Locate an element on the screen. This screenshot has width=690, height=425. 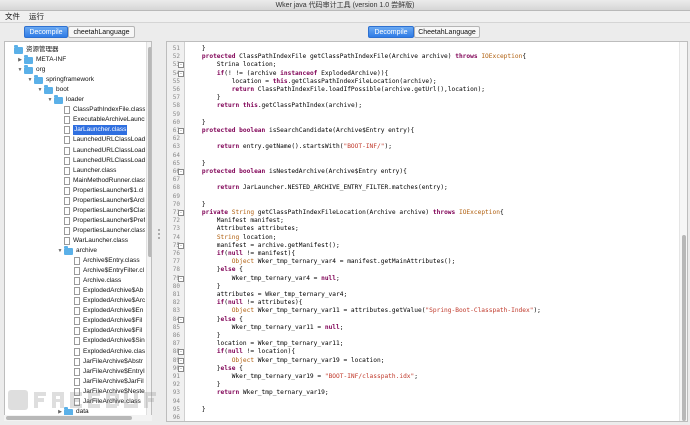
line-number: 59 is located at coordinates (176, 114).